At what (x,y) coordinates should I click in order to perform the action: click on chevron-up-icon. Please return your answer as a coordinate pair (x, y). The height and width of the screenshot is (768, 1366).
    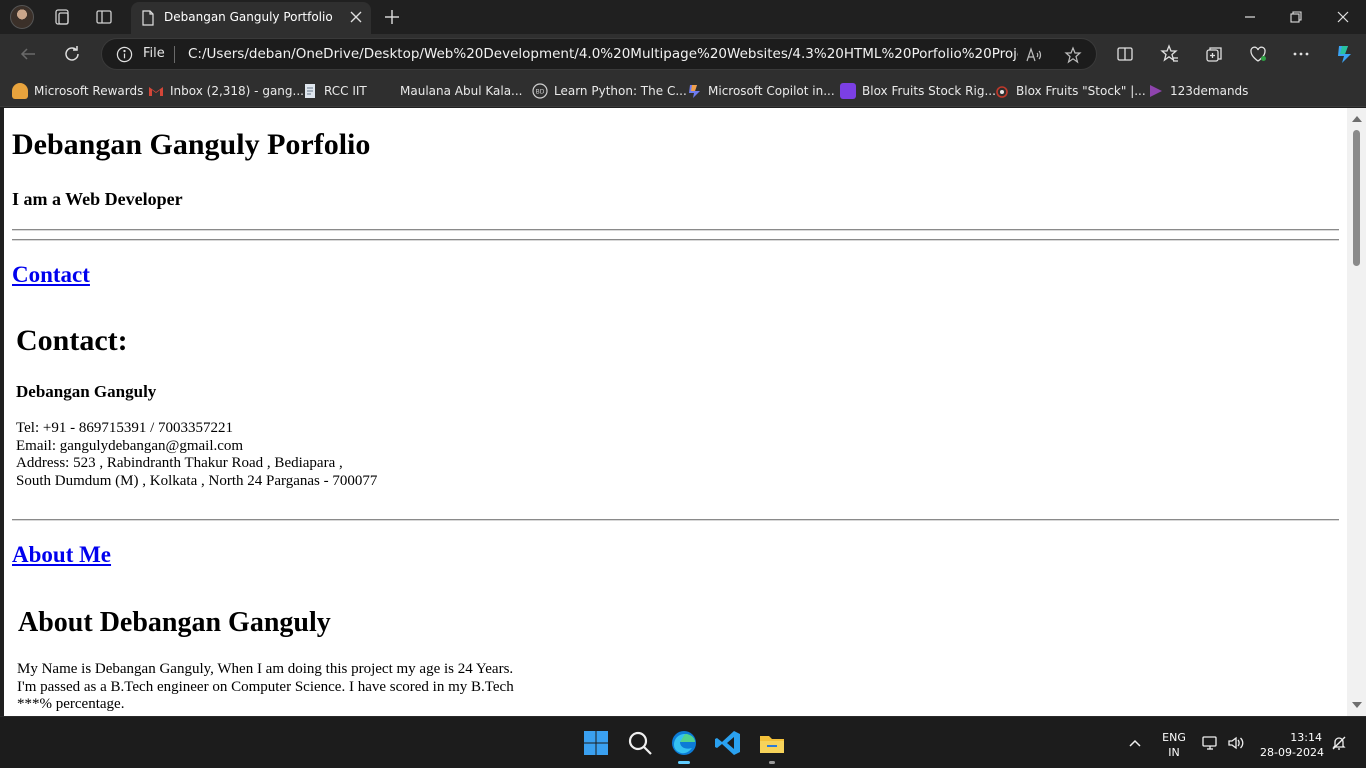
    Looking at the image, I should click on (1135, 743).